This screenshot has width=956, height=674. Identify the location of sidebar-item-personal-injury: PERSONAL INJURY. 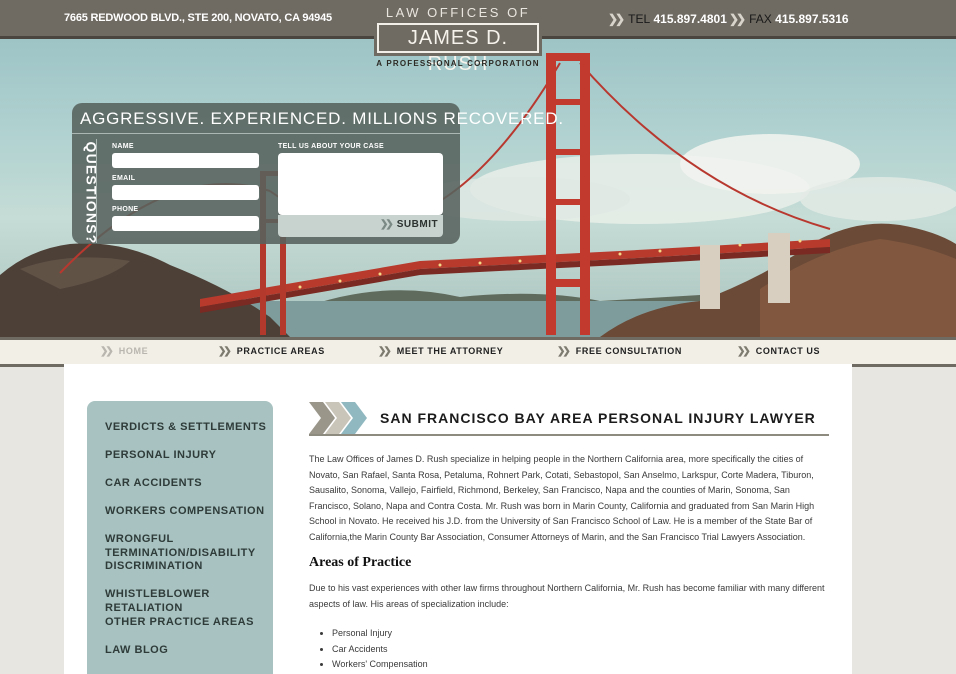
(160, 456).